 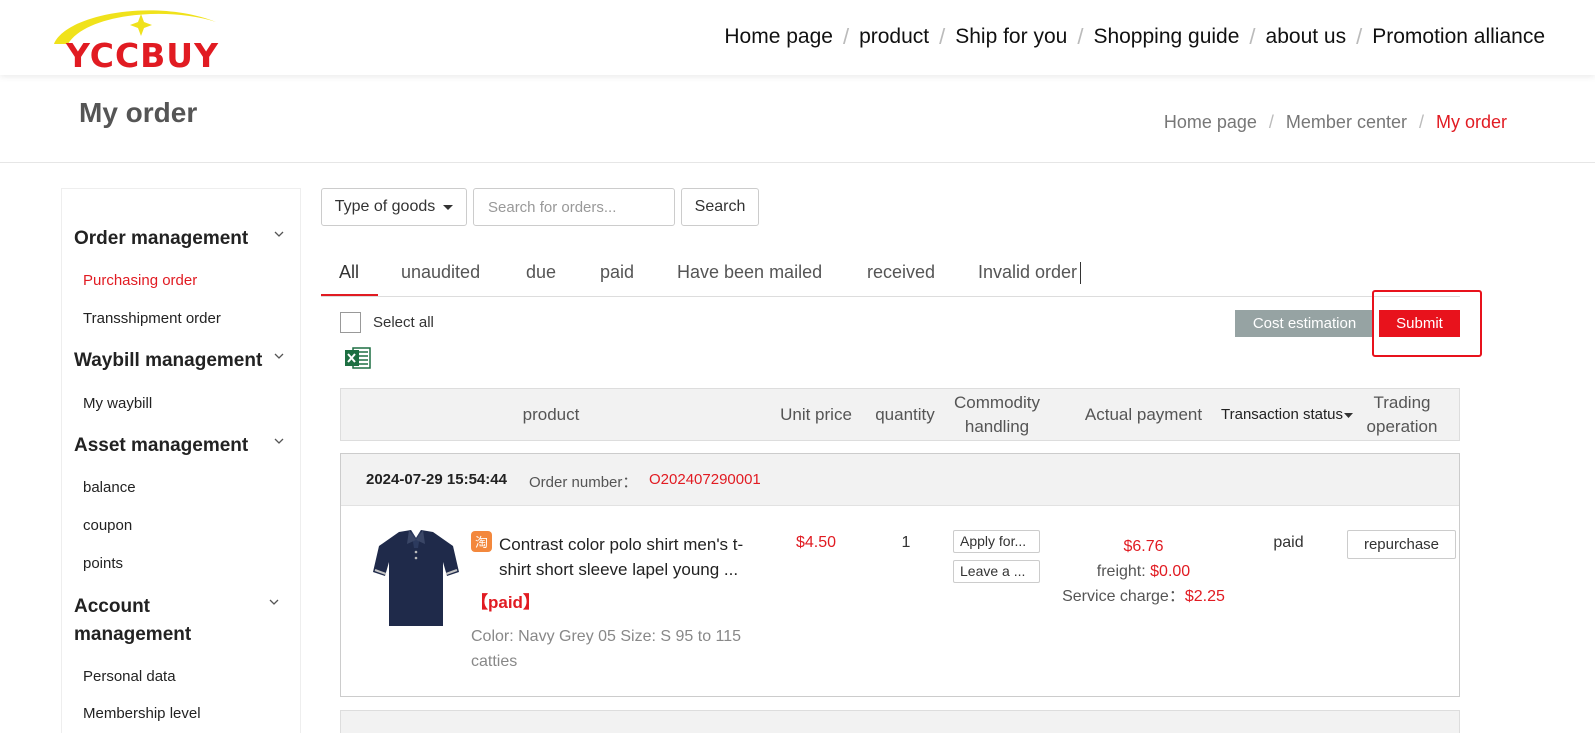 I want to click on sidebar-group-waybill-management: Waybill management, so click(x=184, y=361).